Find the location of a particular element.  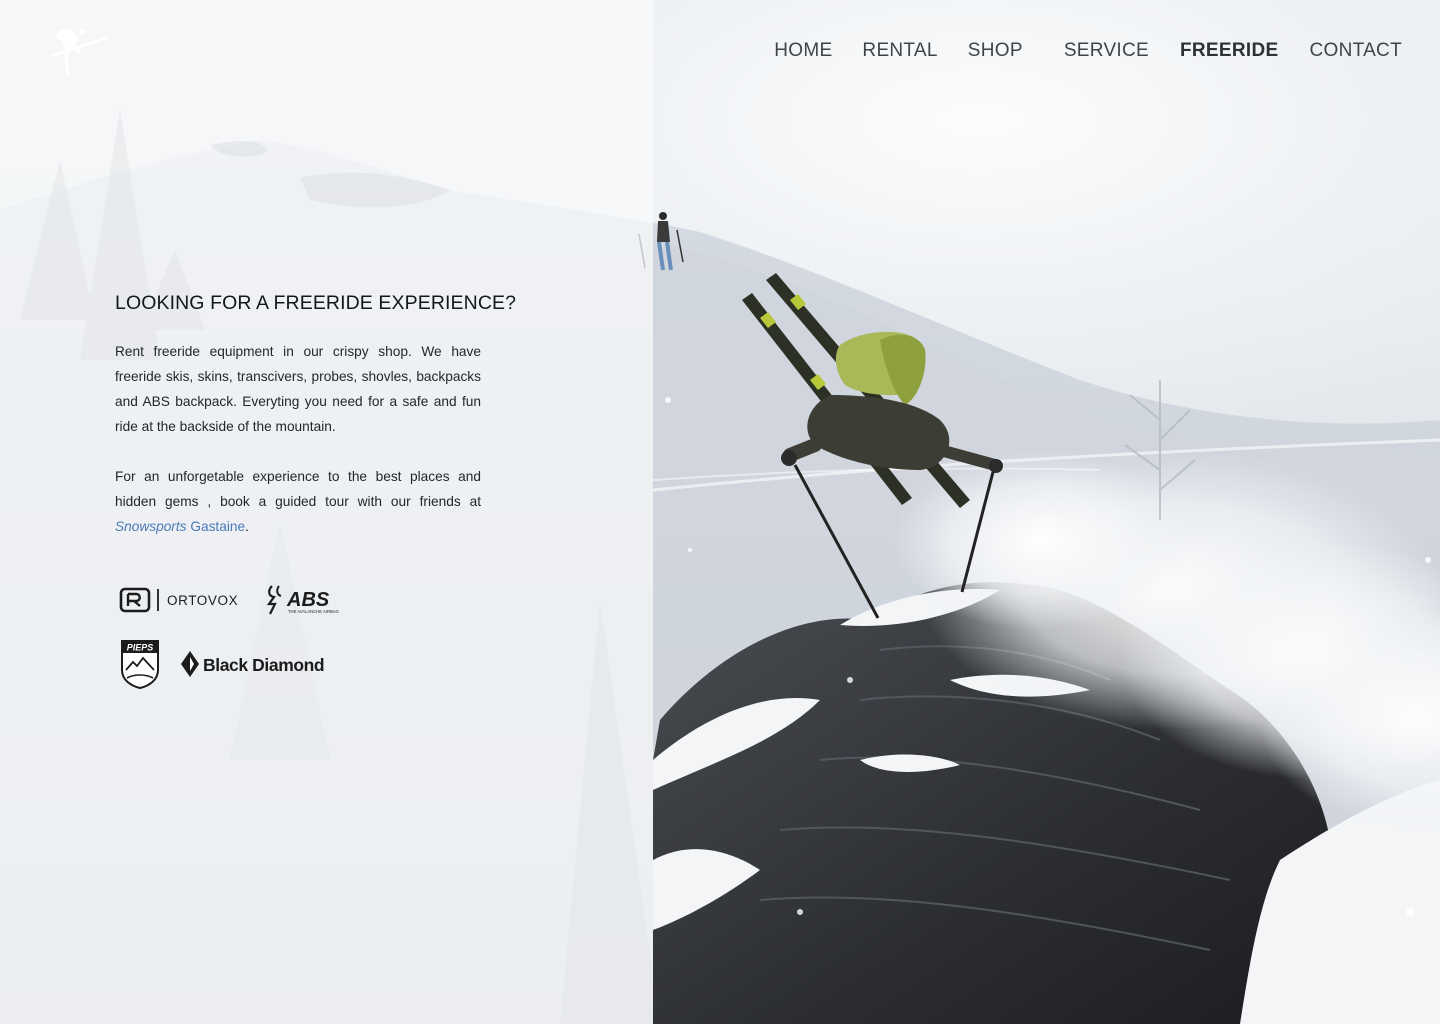

page-title: LOOKING FOR A FREERIDE EXPERIENCE? is located at coordinates (316, 303).